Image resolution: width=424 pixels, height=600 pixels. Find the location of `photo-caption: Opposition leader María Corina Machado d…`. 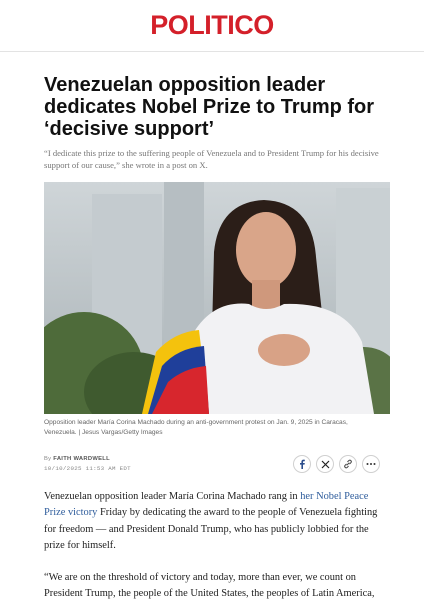

photo-caption: Opposition leader María Corina Machado d… is located at coordinates (196, 427).